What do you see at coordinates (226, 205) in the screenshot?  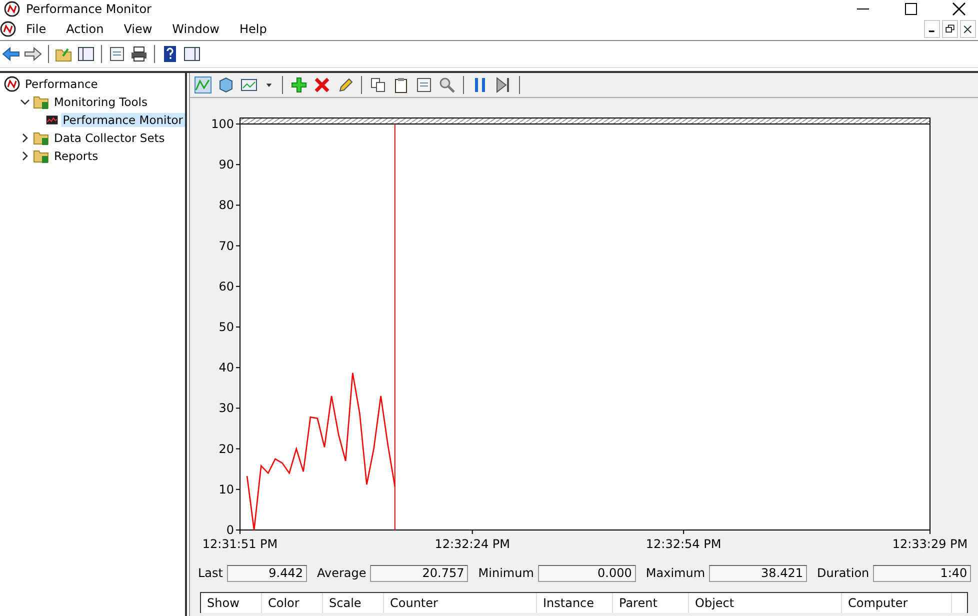 I see `y-tick-label: 80` at bounding box center [226, 205].